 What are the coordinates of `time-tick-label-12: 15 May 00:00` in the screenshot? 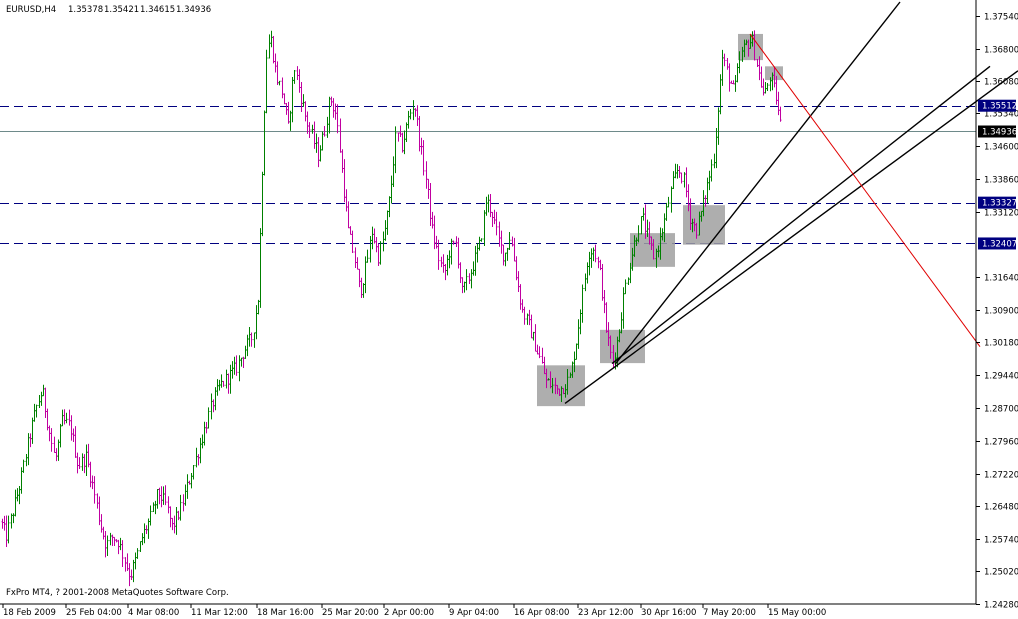 It's located at (797, 613).